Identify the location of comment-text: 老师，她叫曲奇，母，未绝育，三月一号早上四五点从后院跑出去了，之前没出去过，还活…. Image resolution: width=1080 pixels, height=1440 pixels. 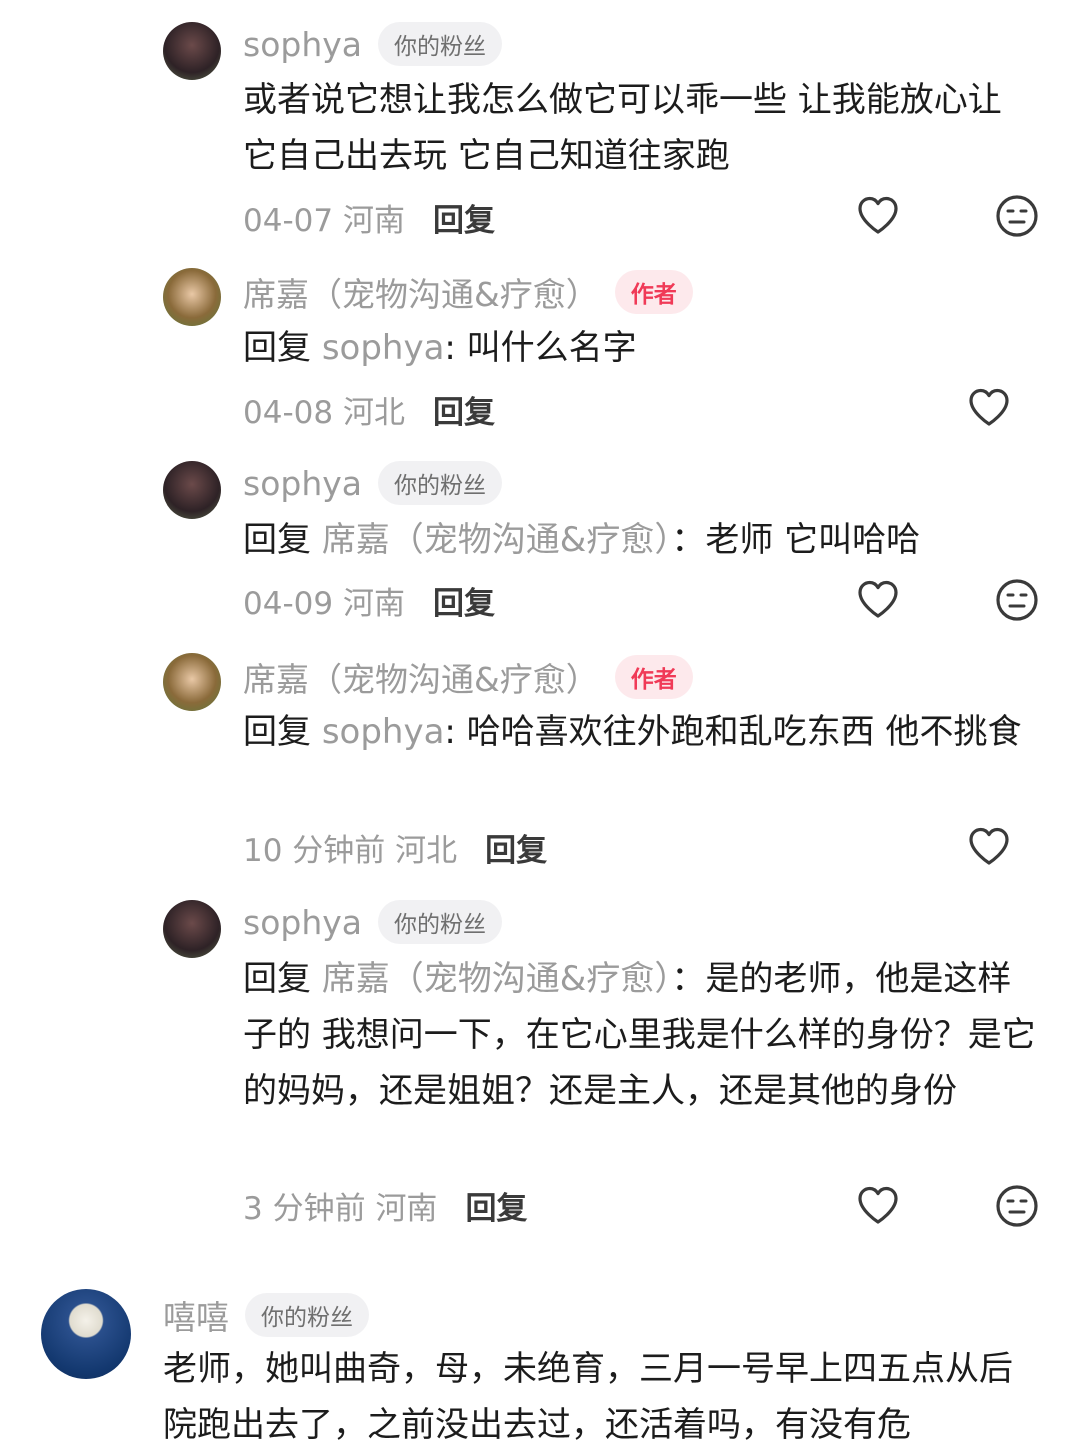
(588, 1394).